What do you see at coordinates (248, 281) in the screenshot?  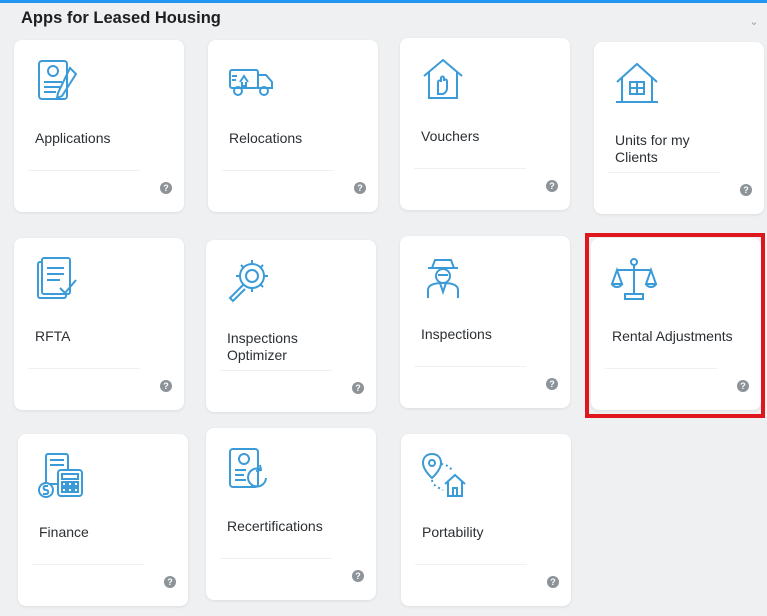 I see `gear-magnifier-icon` at bounding box center [248, 281].